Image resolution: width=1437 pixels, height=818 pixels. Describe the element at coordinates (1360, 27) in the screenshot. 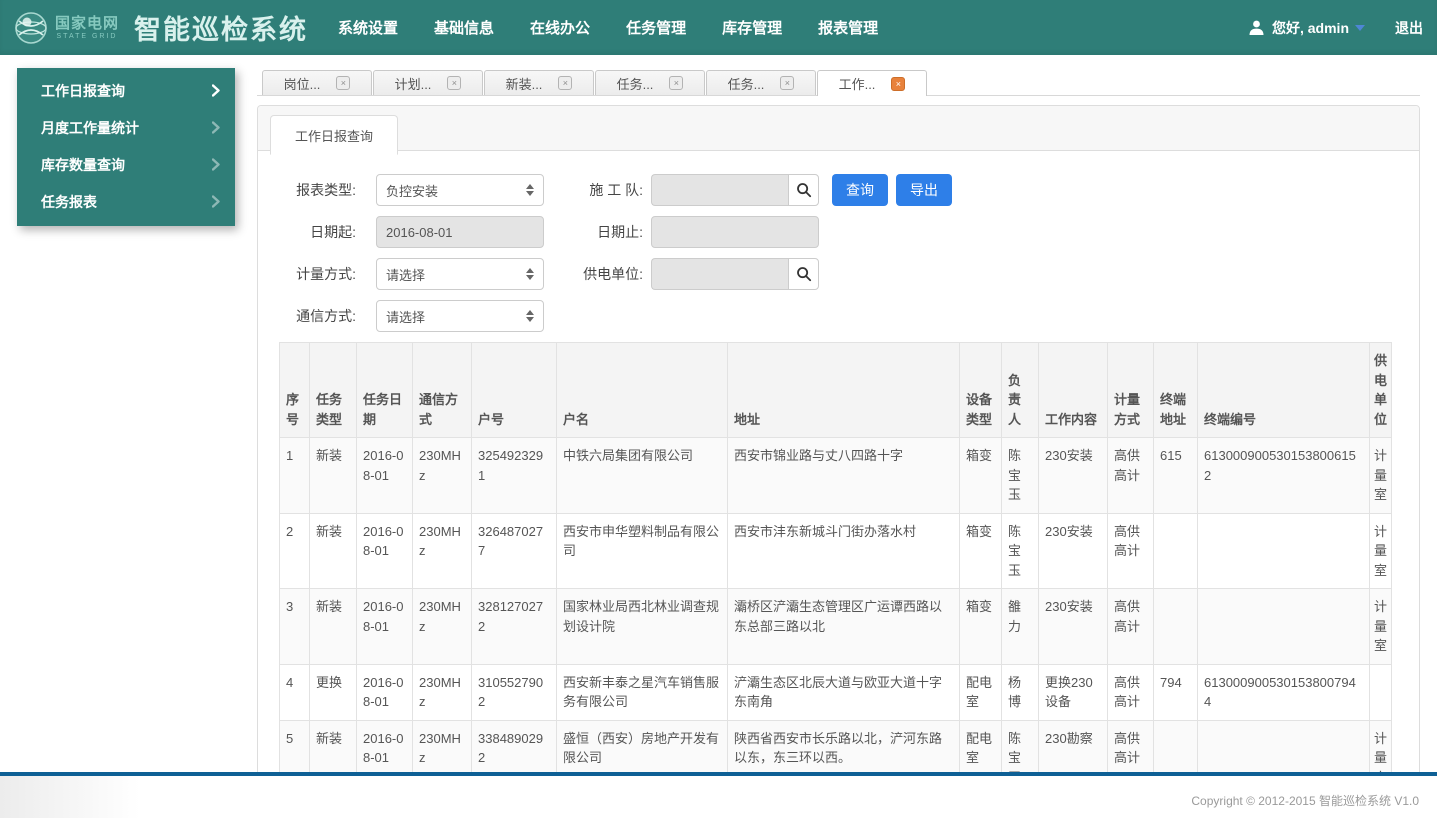

I see `chevron-down-icon` at that location.